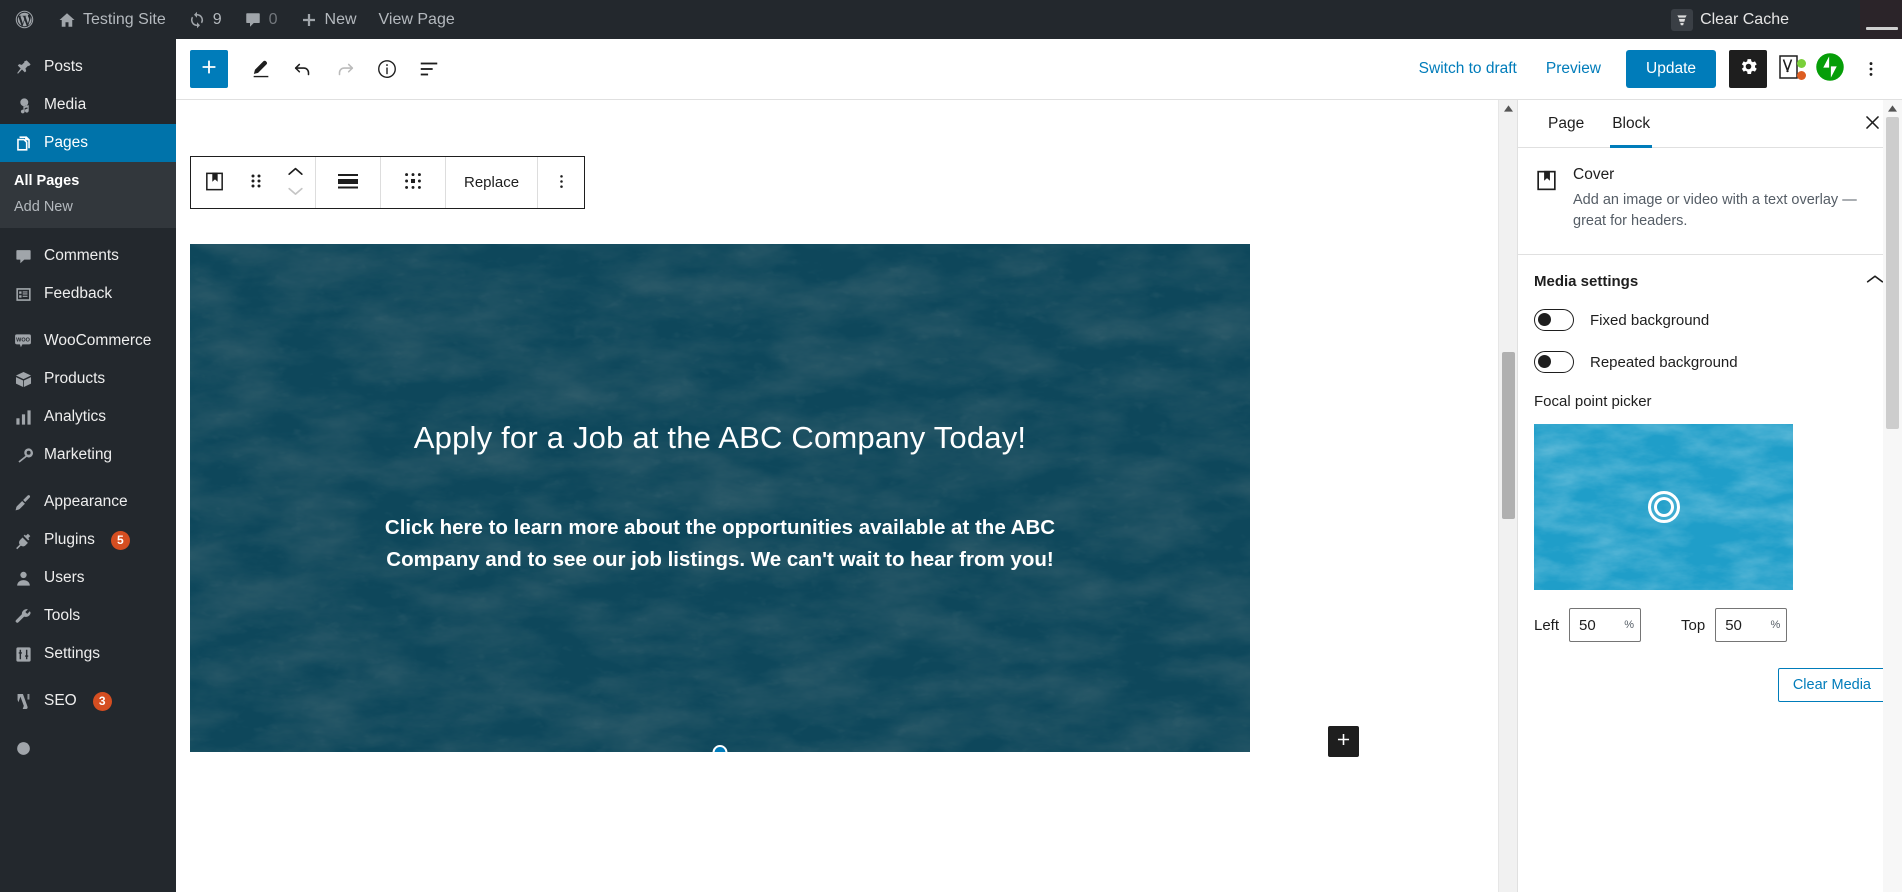  I want to click on chevron-down-icon, so click(295, 193).